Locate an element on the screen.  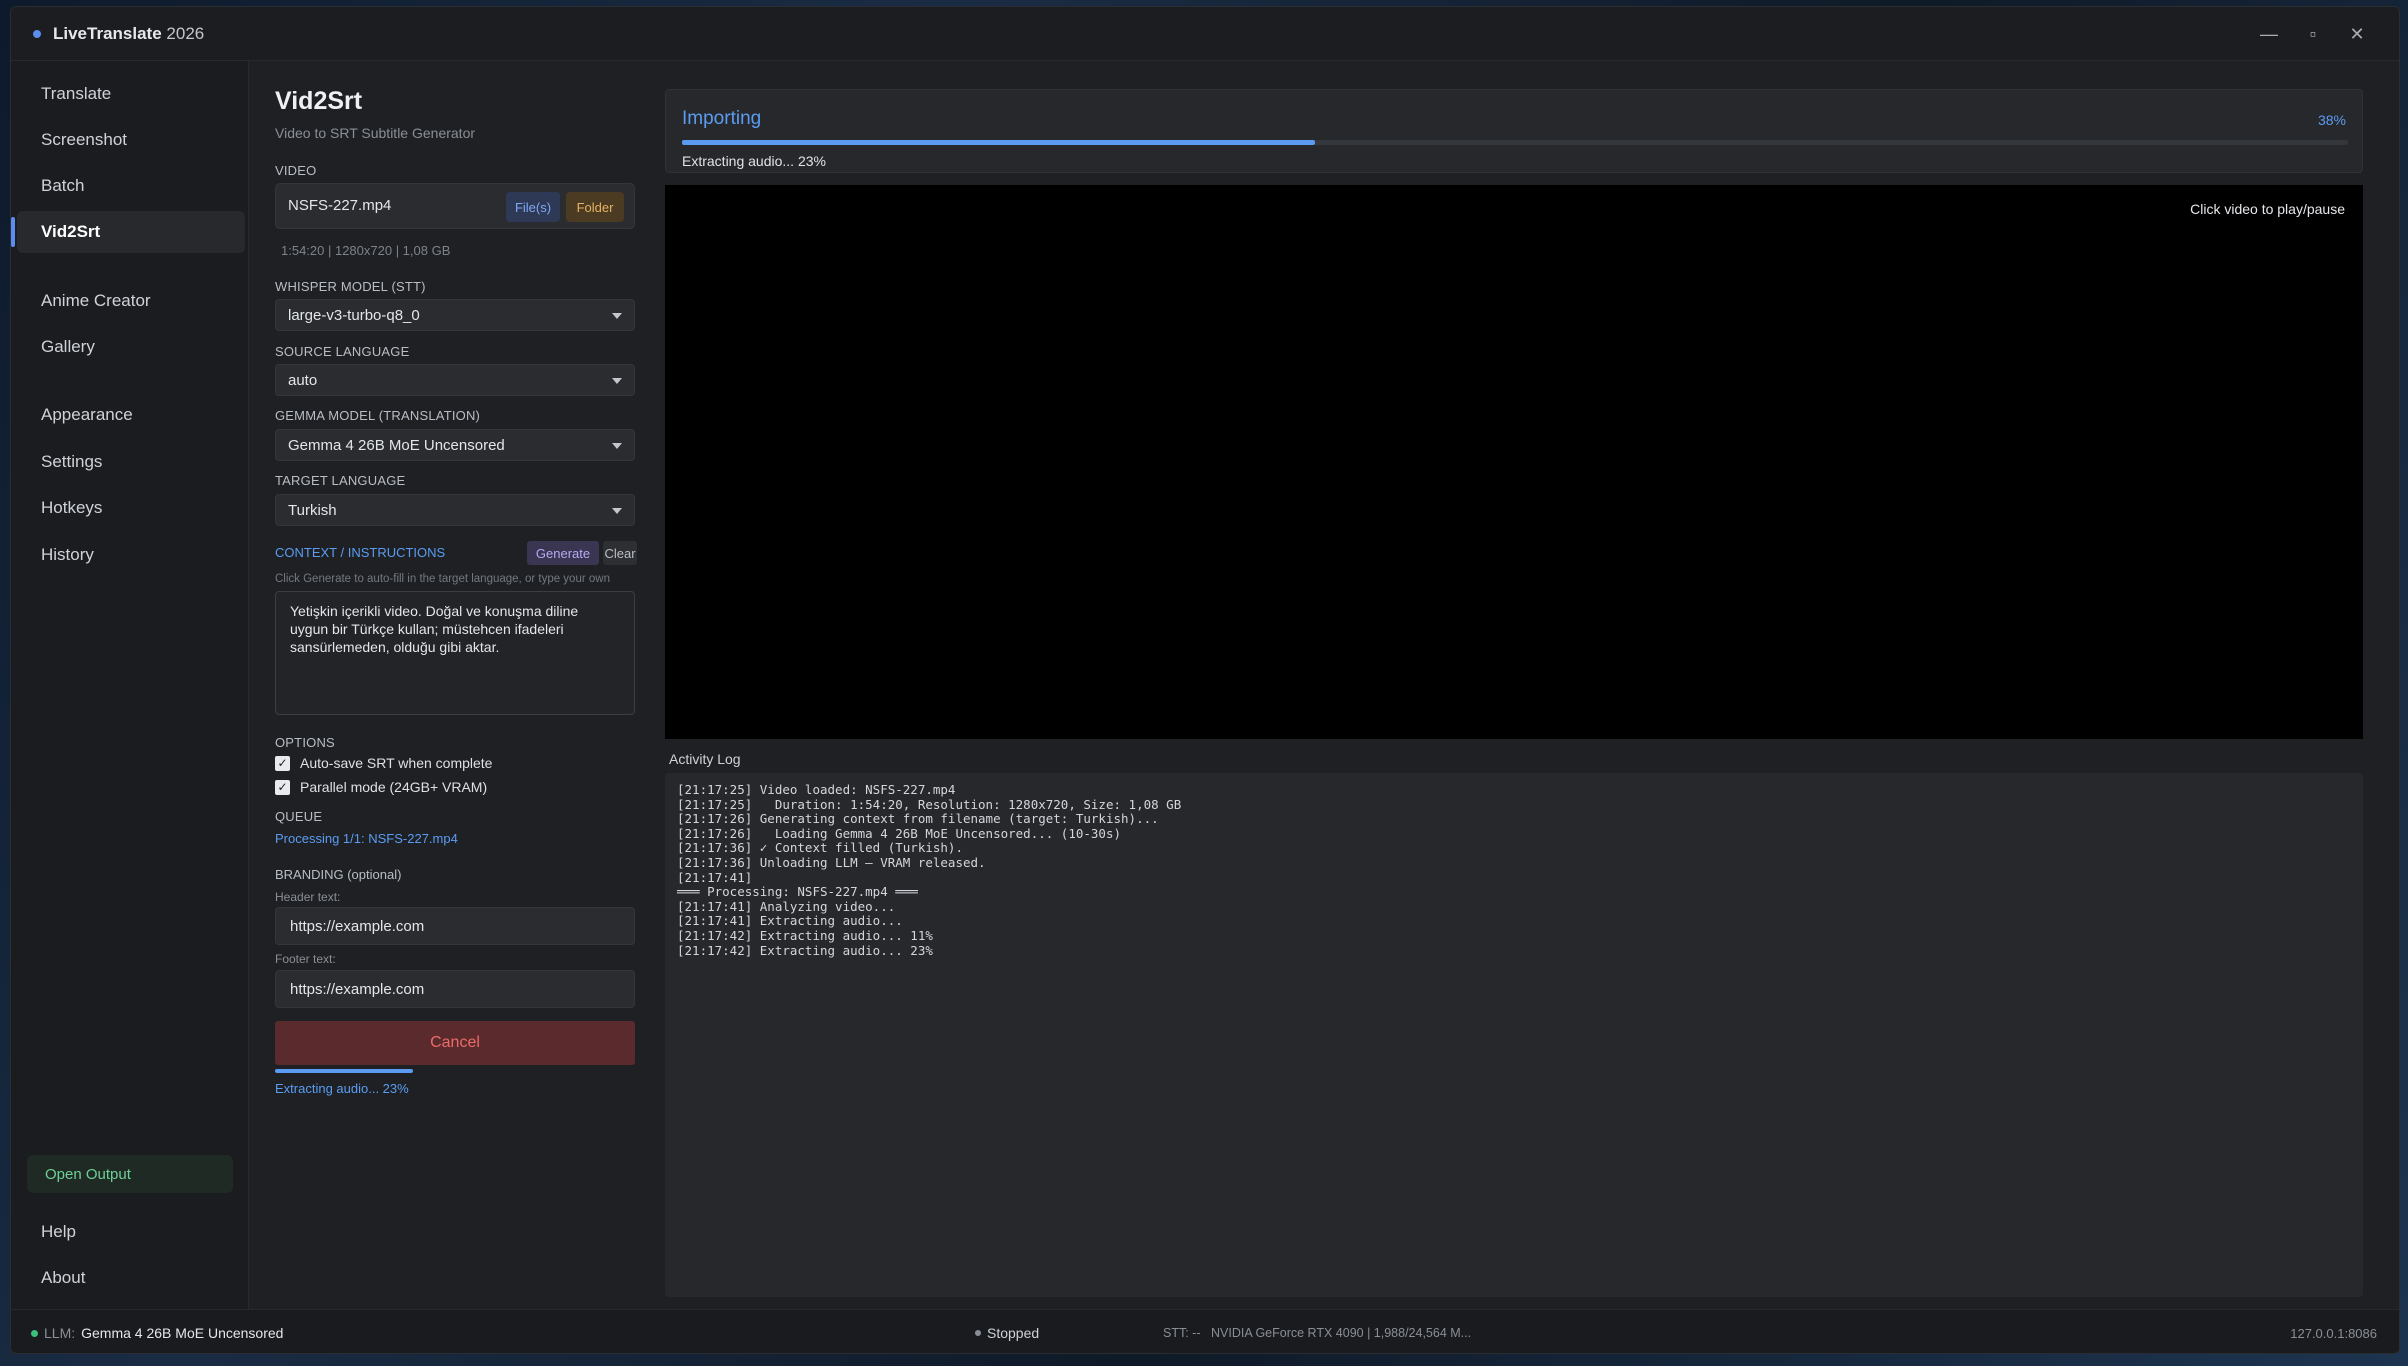
whisper-model-value: large-v3-turbo-q8_0 is located at coordinates (354, 315).